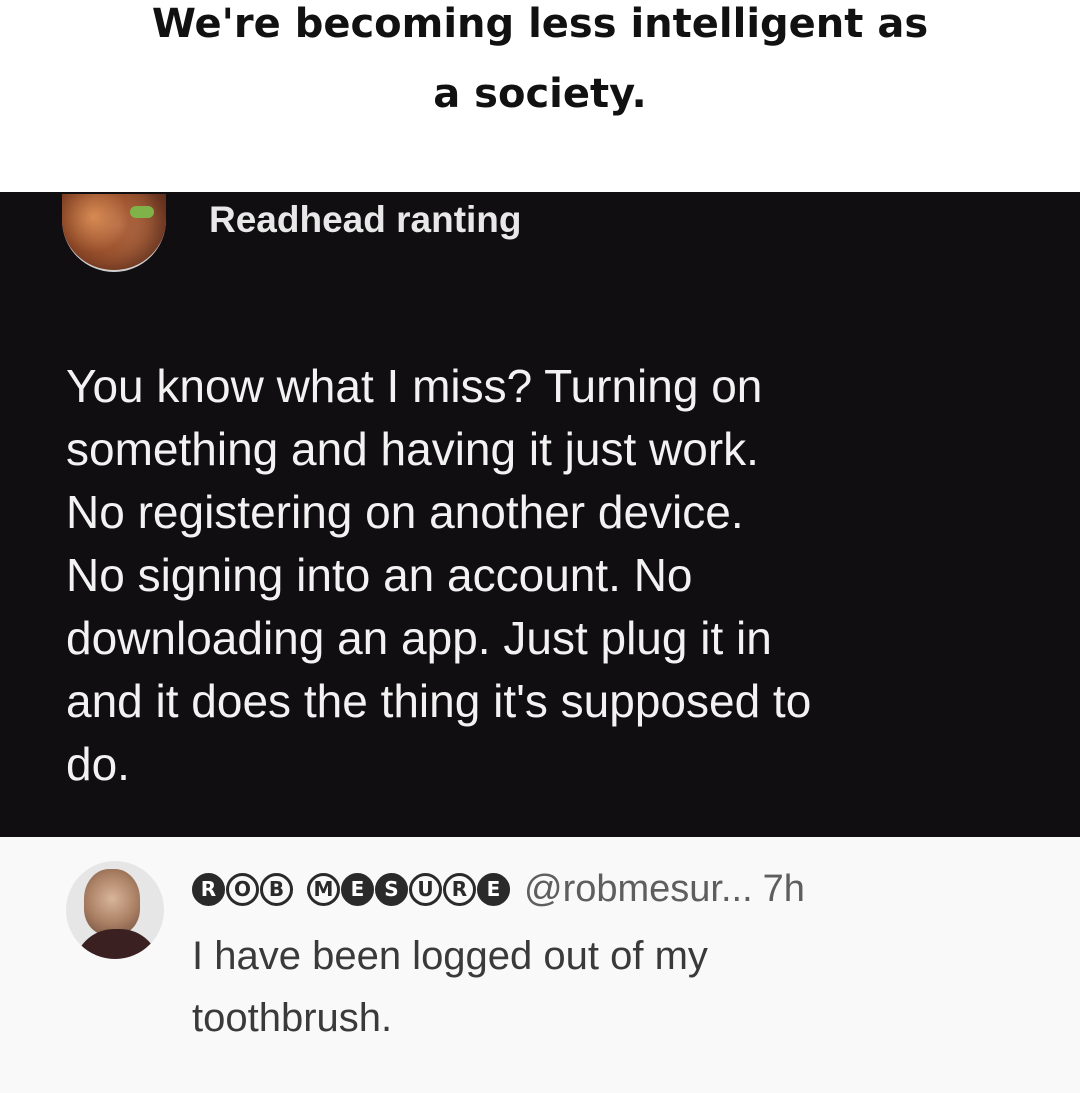 The width and height of the screenshot is (1080, 1093). Describe the element at coordinates (98, 764) in the screenshot. I see `post-text-line: do.` at that location.